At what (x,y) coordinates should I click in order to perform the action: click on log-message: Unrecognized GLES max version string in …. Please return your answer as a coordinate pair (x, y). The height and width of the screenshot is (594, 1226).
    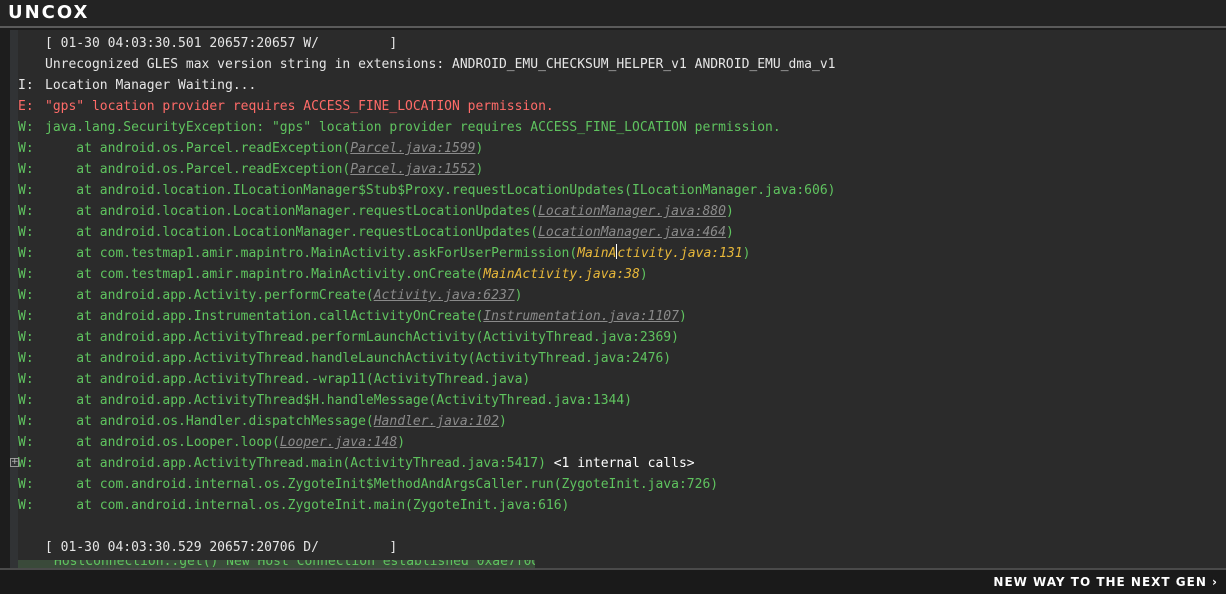
    Looking at the image, I should click on (440, 64).